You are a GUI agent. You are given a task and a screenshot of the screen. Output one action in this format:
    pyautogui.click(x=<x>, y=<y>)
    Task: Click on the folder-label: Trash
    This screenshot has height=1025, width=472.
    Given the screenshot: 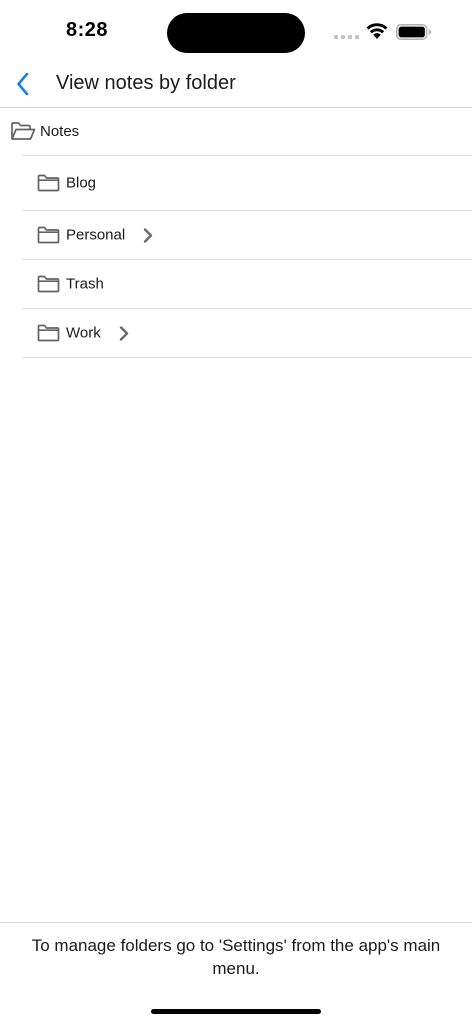 What is the action you would take?
    pyautogui.click(x=85, y=284)
    